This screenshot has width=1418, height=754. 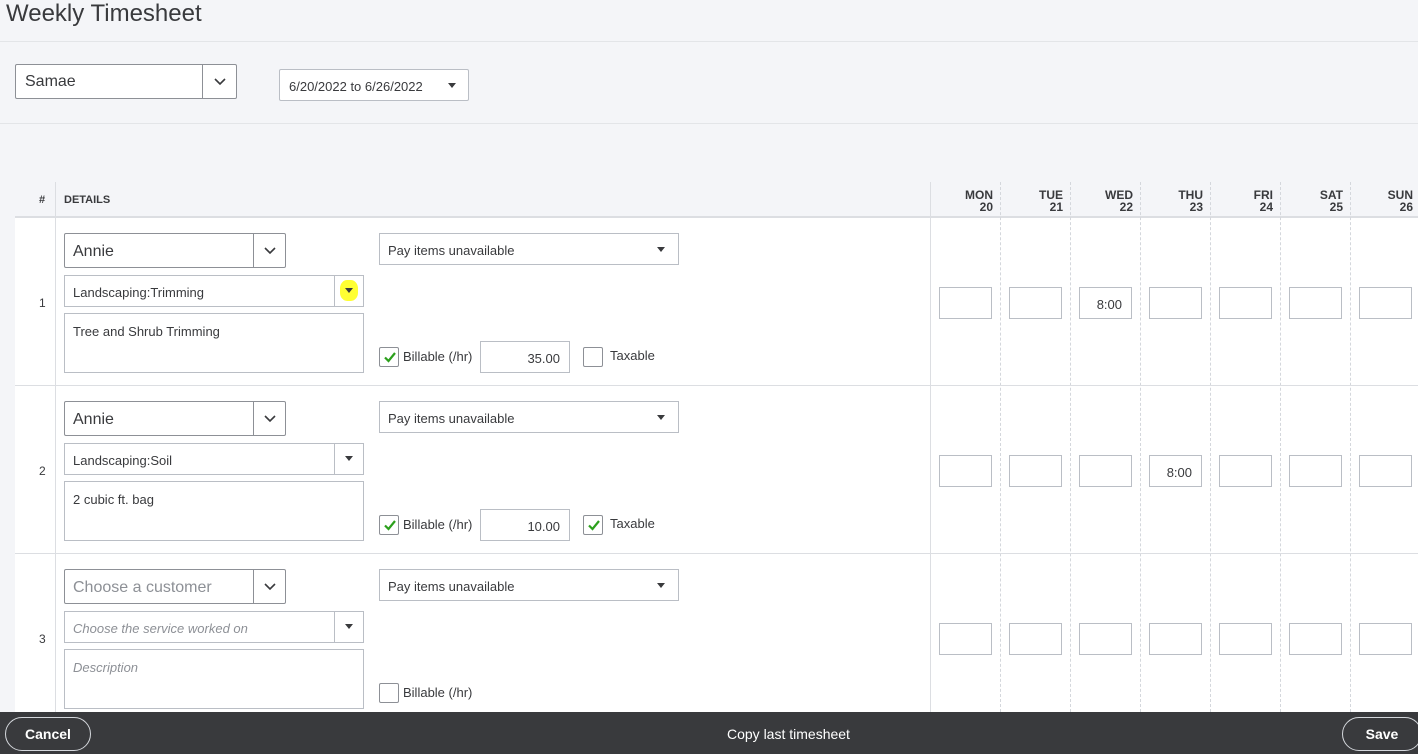 What do you see at coordinates (142, 587) in the screenshot?
I see `customer-placeholder: Choose a customer` at bounding box center [142, 587].